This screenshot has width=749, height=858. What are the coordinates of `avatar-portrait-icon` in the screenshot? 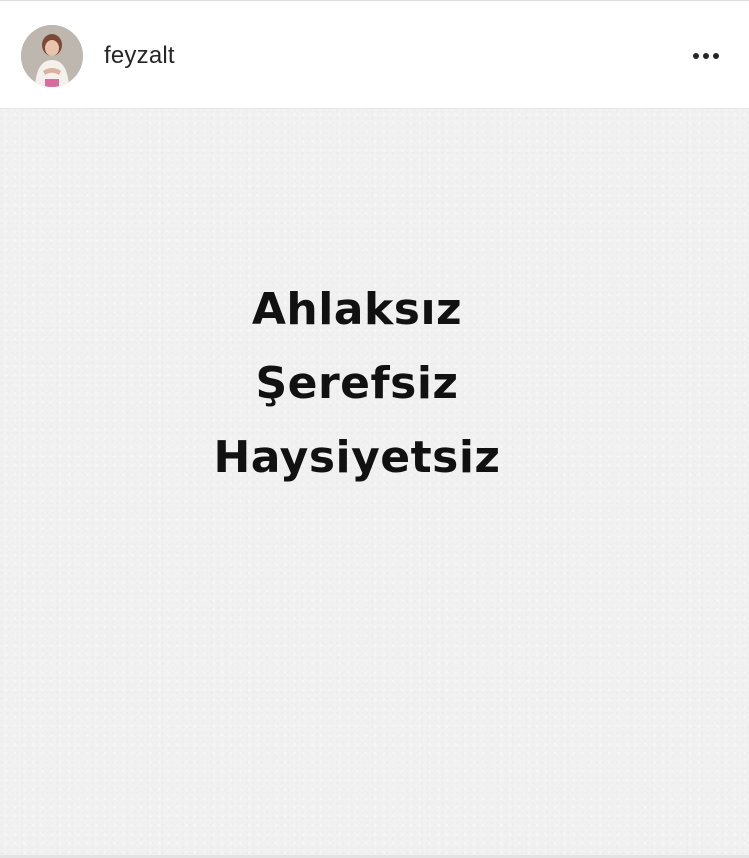 It's located at (52, 56).